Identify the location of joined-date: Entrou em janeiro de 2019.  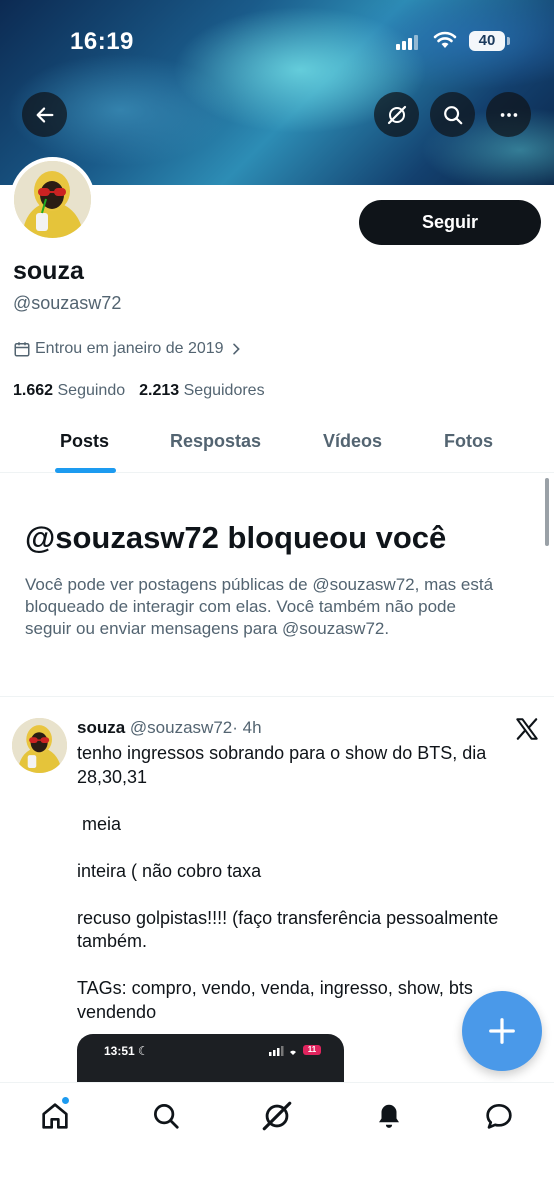
(128, 349).